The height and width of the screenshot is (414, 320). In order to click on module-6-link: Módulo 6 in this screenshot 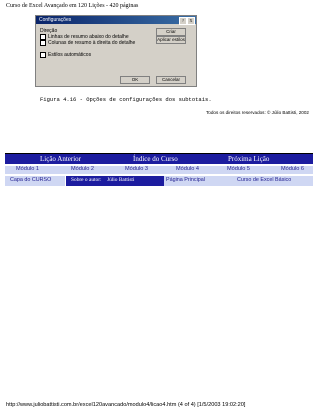, I will do `click(292, 169)`.